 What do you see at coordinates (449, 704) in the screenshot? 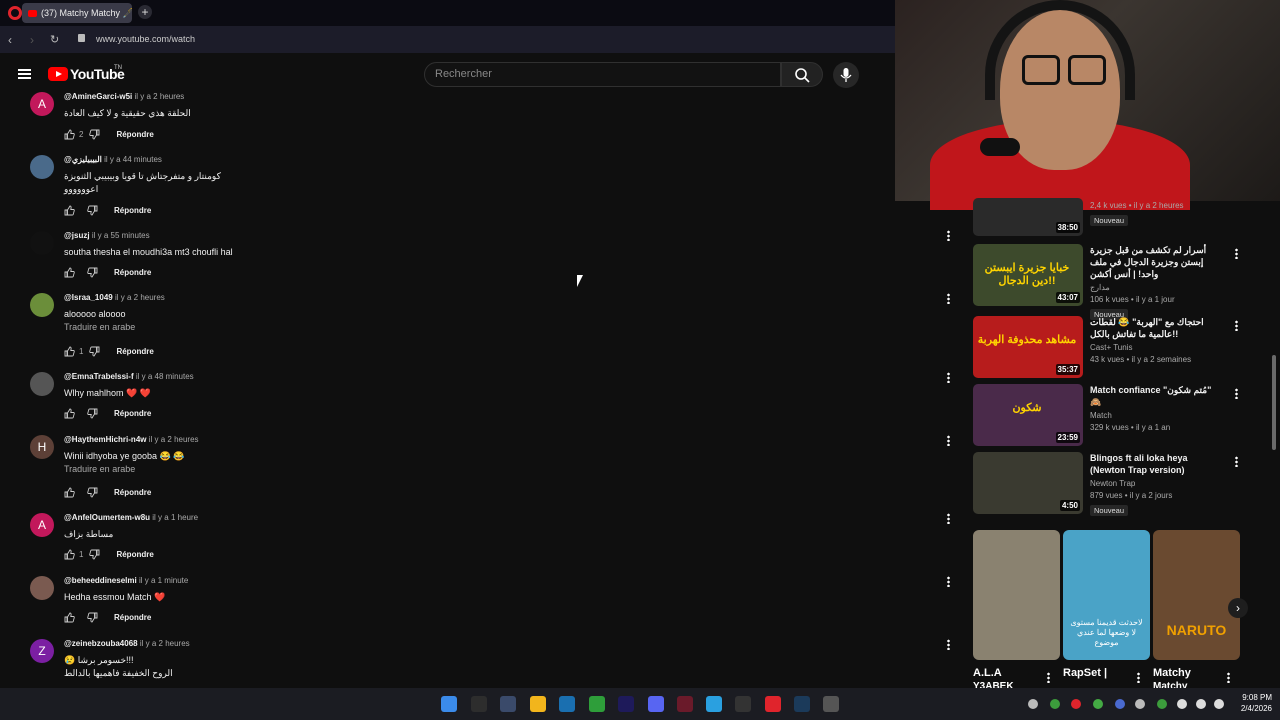
I see `start-icon` at bounding box center [449, 704].